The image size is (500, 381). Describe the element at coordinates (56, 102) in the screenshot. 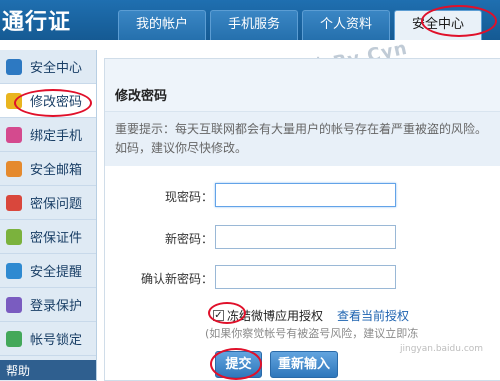

I see `sidebar-item-label: 修改密码` at that location.